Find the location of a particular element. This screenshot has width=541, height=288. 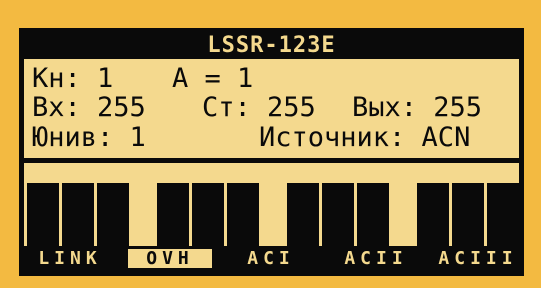

status-ovh: OVH is located at coordinates (170, 258).